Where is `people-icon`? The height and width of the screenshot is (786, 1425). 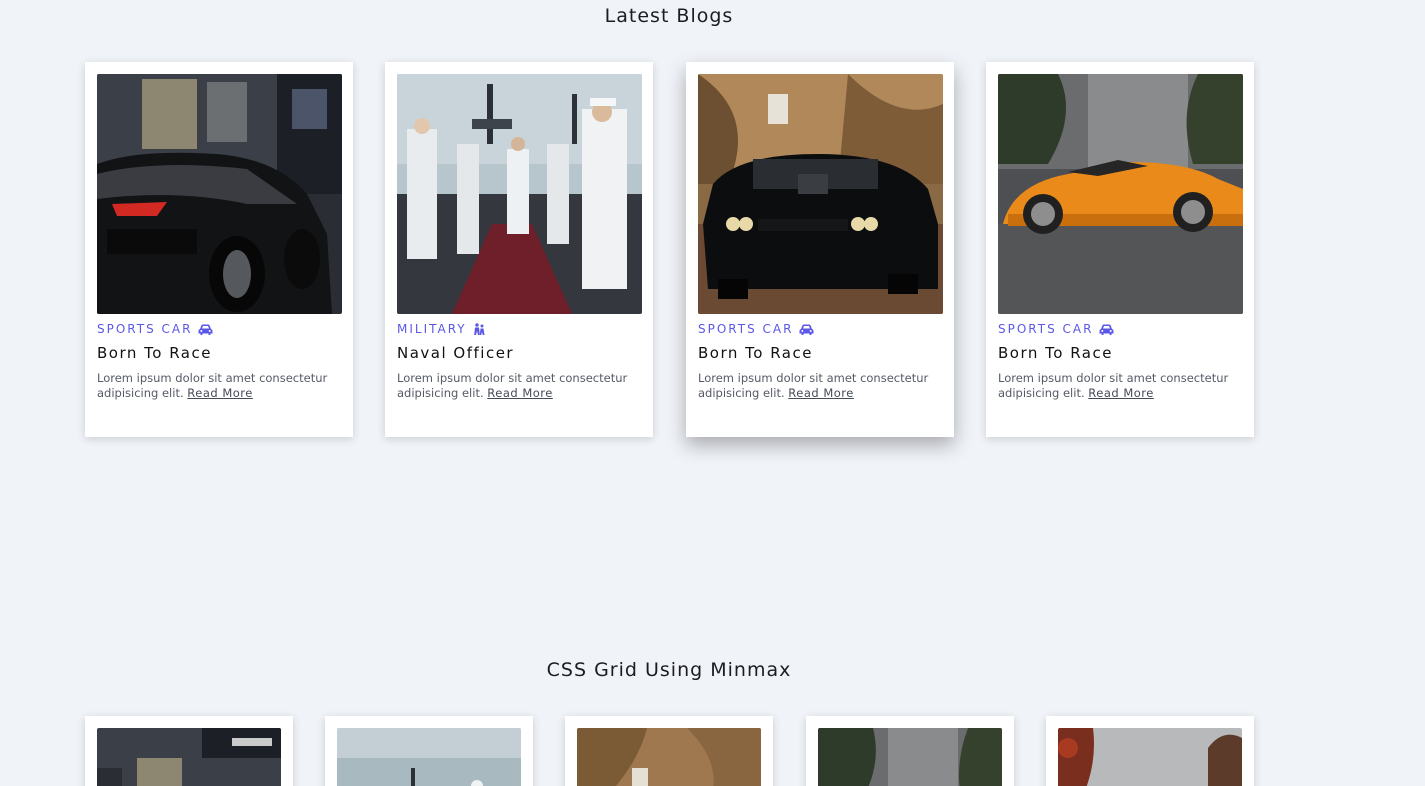
people-icon is located at coordinates (479, 329).